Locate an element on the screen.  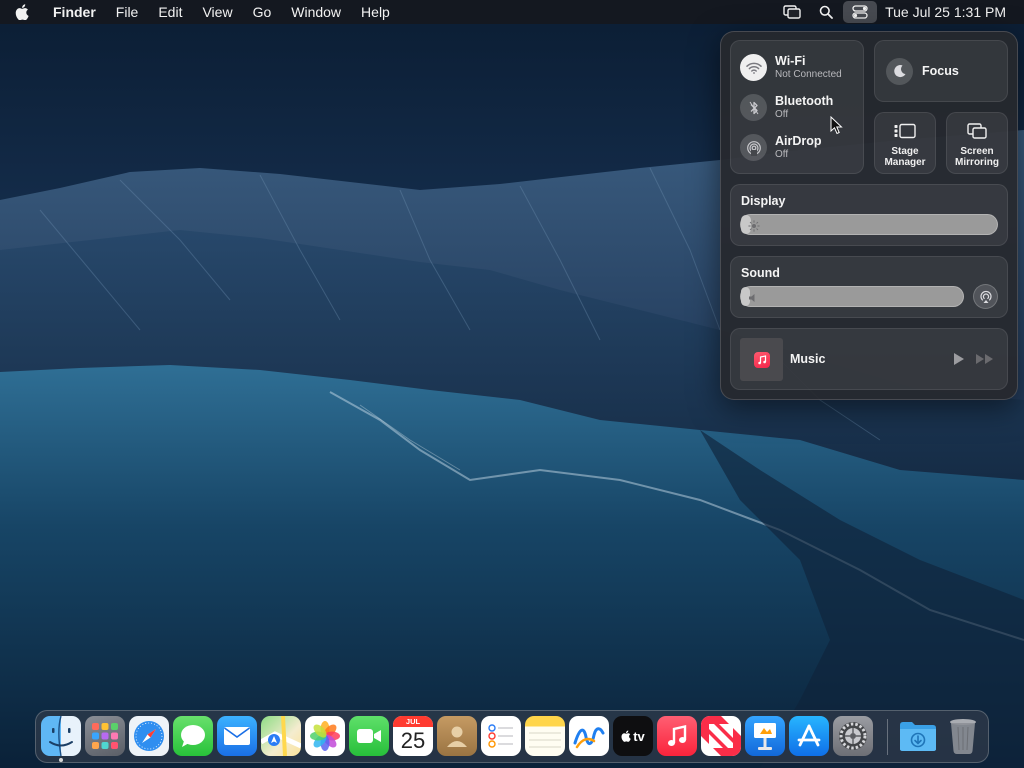
messages-icon is located at coordinates (193, 736).